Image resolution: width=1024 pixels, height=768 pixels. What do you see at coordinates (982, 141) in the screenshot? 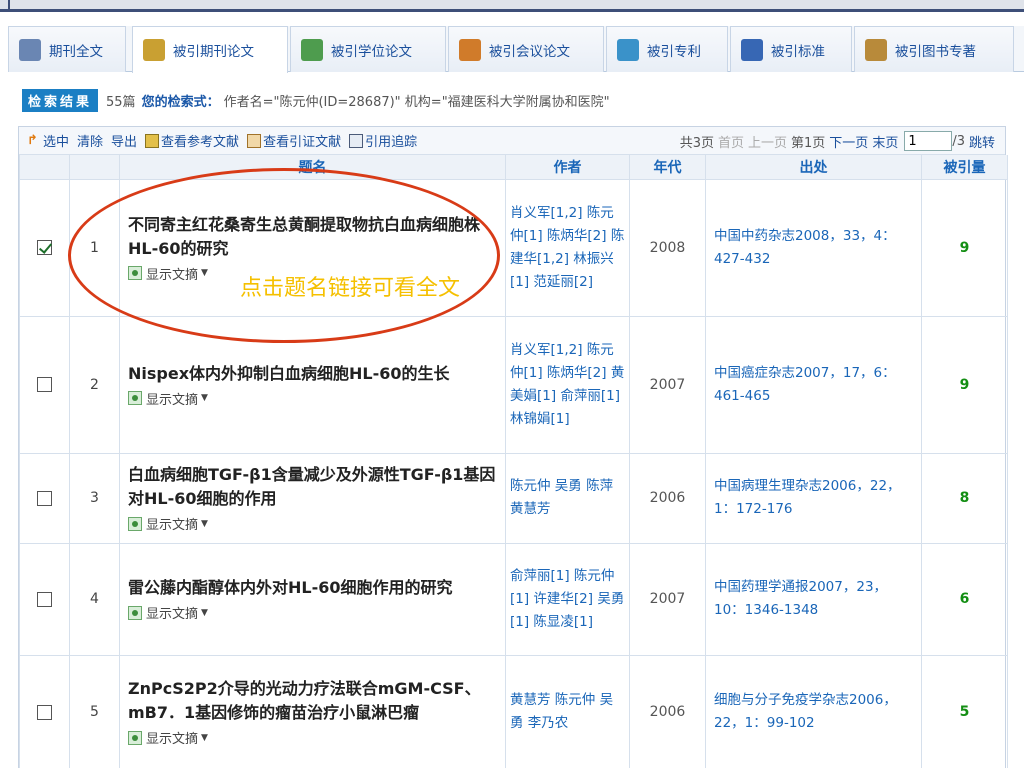
I see `pager-go-button: 跳转` at bounding box center [982, 141].